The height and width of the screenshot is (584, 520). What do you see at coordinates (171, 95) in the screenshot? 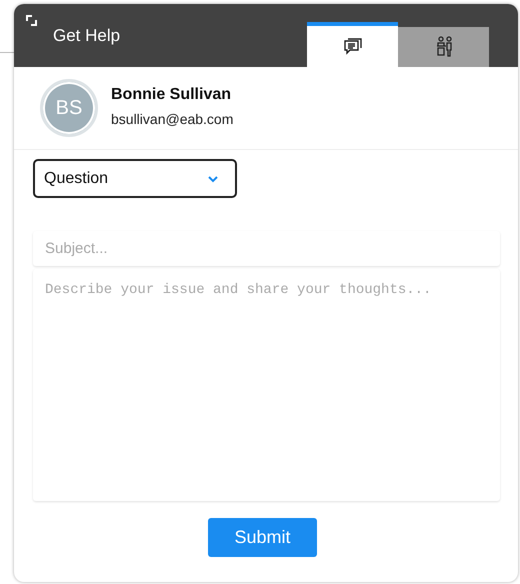
I see `user-name: Bonnie Sullivan` at bounding box center [171, 95].